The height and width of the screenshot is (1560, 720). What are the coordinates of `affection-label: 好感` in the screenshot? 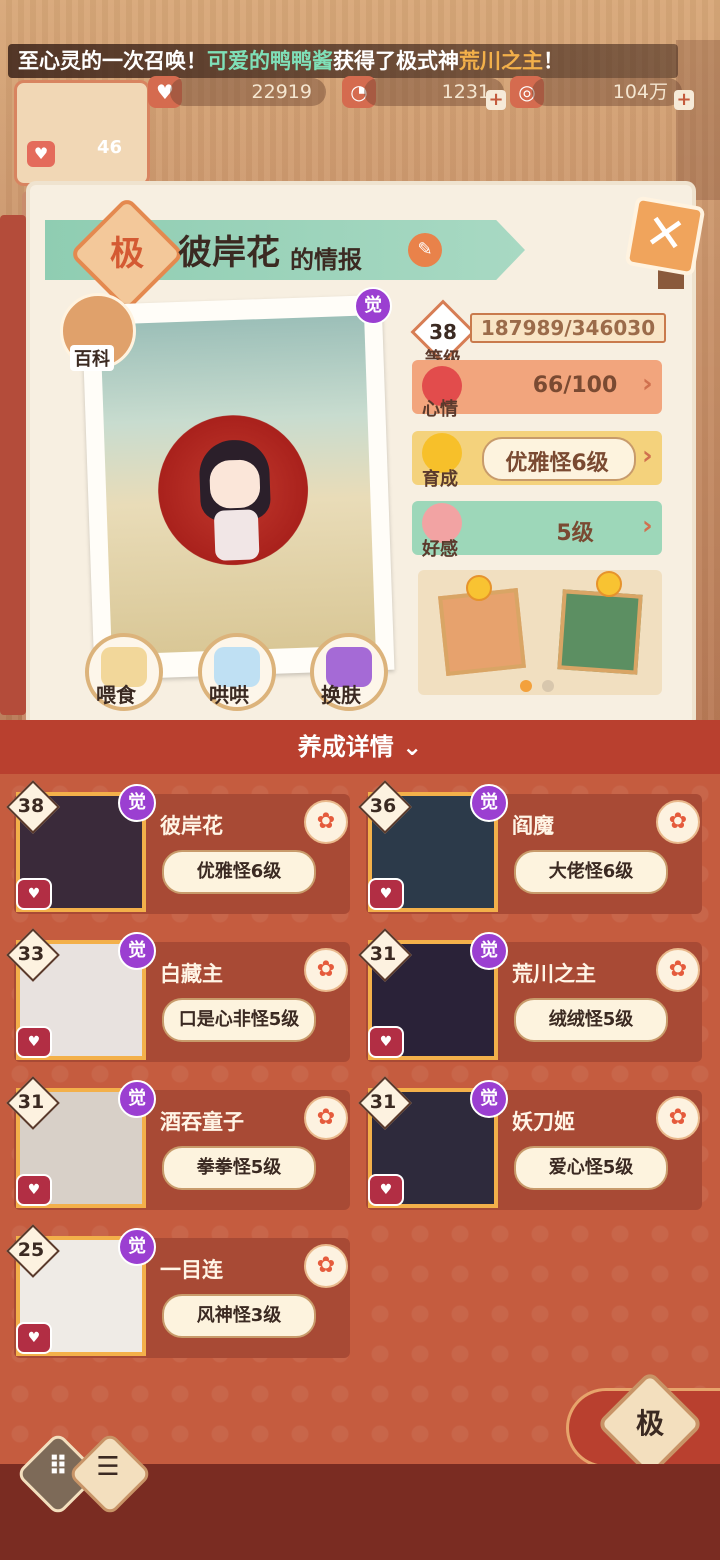 It's located at (440, 549).